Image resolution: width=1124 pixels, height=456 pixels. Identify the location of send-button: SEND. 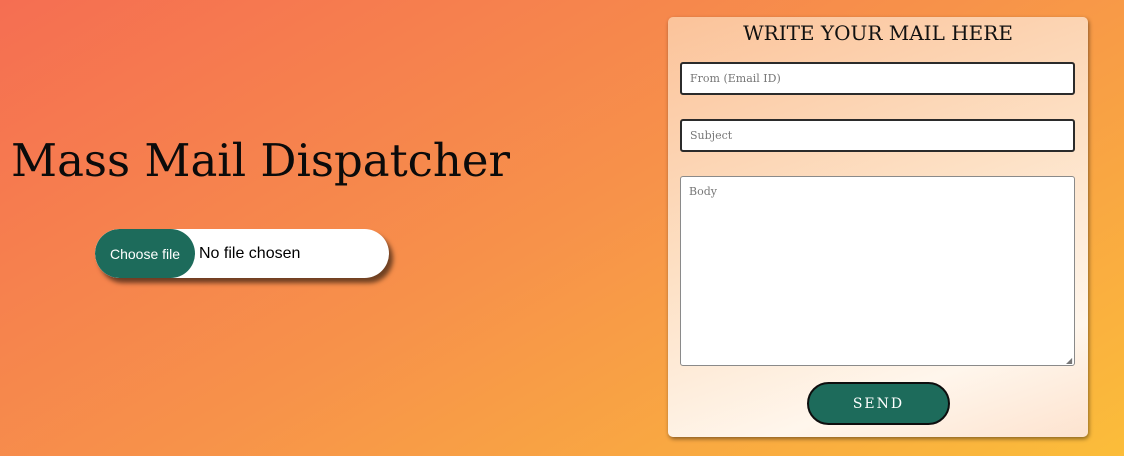
(878, 403).